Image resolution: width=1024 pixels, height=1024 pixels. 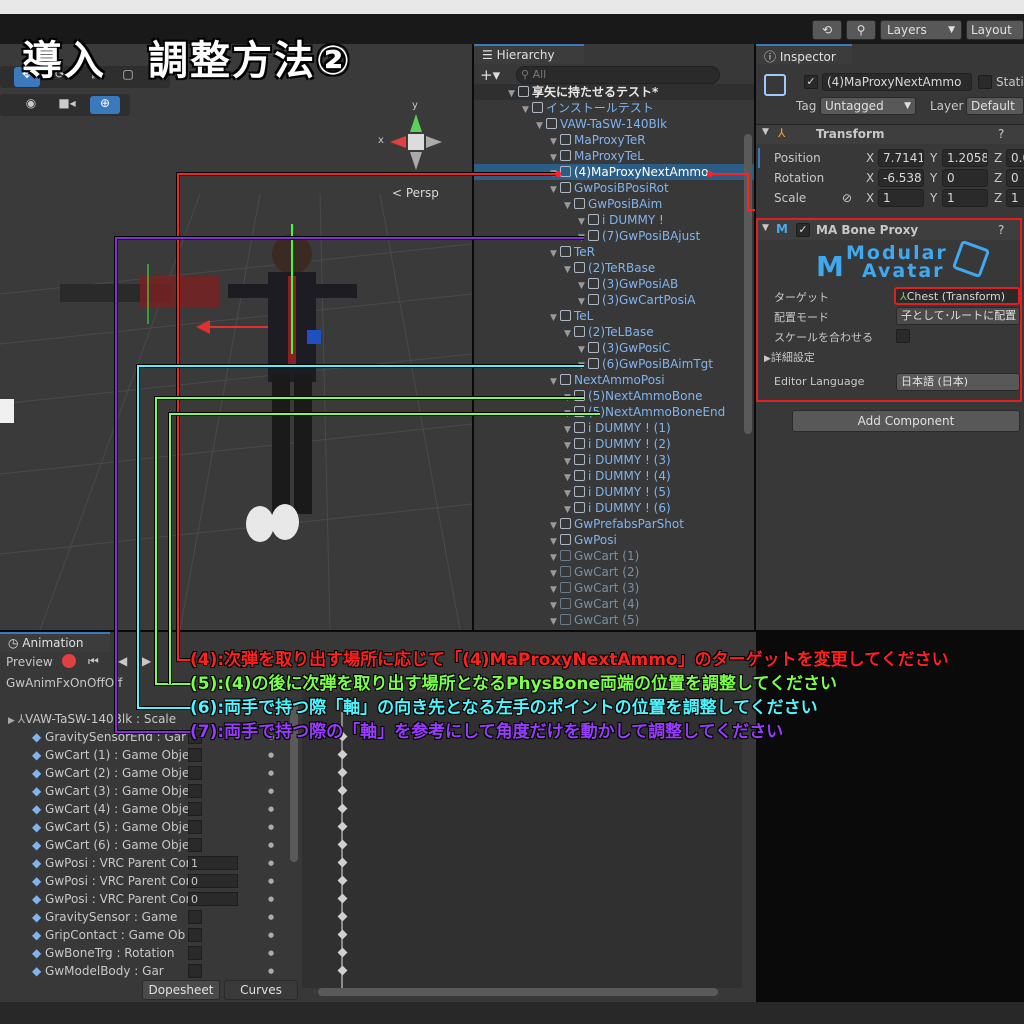 What do you see at coordinates (504, 708) in the screenshot?
I see `note-6: (6):両手で持つ際「軸」の向き先となる左手のポイントの位置を調整してください` at bounding box center [504, 708].